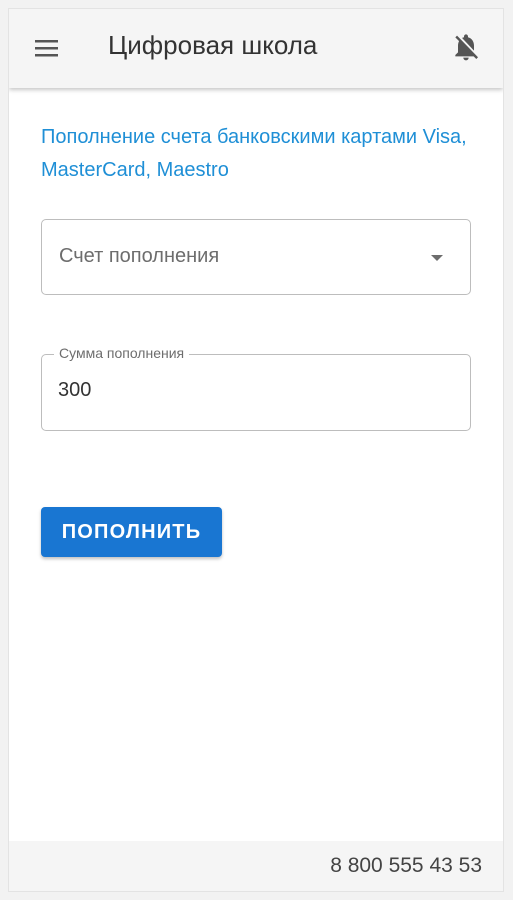 This screenshot has width=513, height=900. Describe the element at coordinates (139, 256) in the screenshot. I see `account-select-label: Счет пополнения` at that location.